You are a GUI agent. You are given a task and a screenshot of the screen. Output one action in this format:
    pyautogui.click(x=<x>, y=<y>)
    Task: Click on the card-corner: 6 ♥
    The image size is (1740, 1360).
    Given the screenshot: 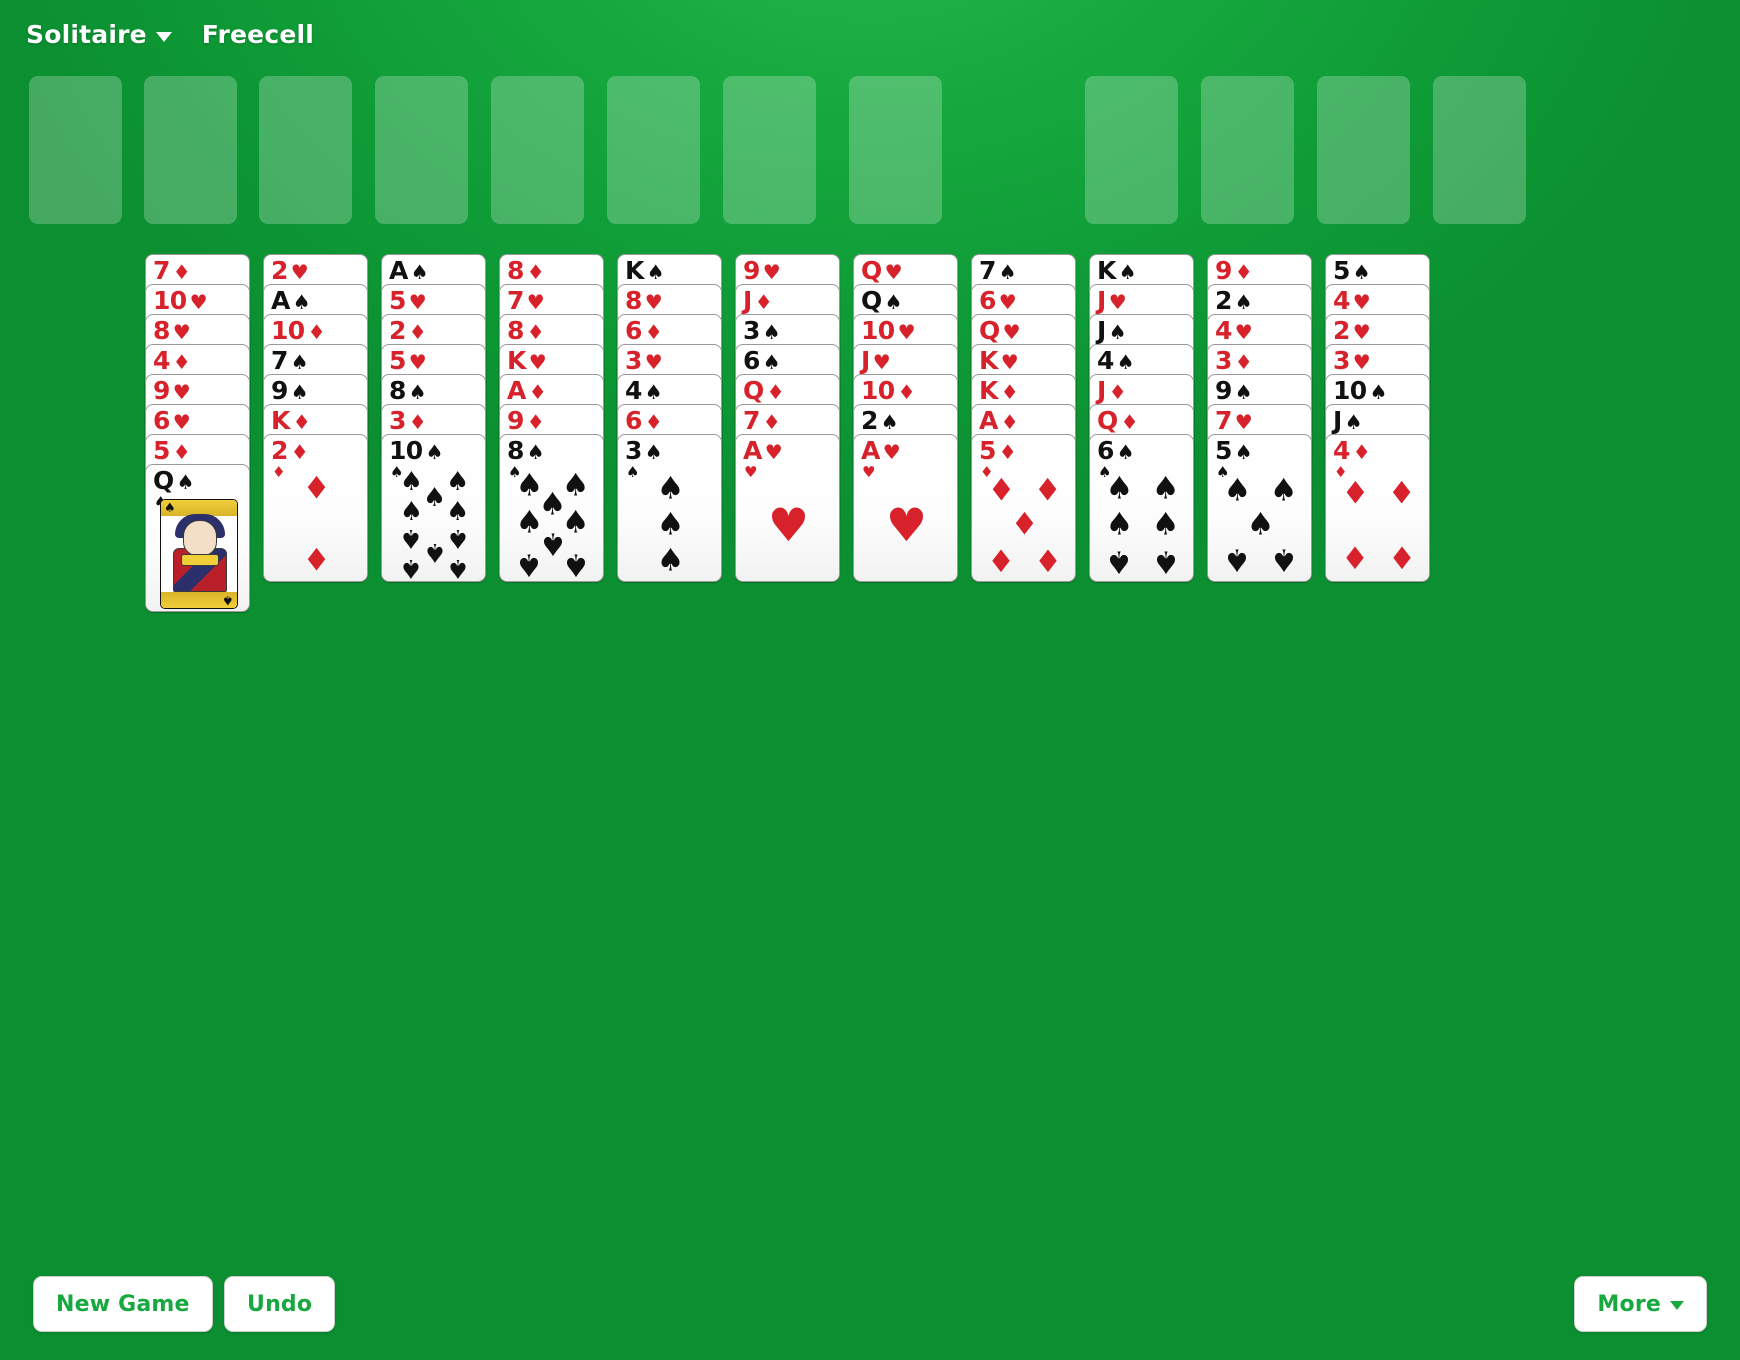 What is the action you would take?
    pyautogui.click(x=172, y=420)
    